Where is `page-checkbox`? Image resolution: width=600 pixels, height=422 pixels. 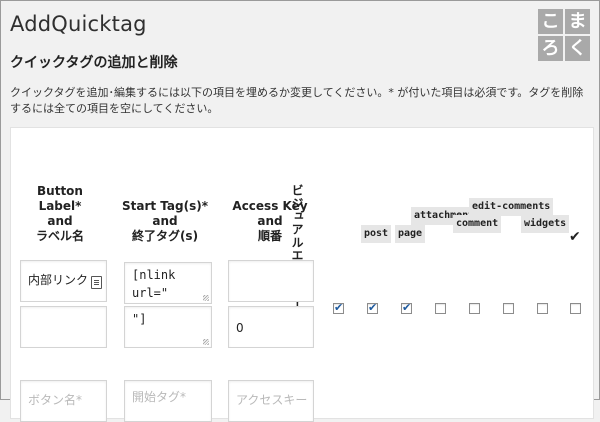 page-checkbox is located at coordinates (406, 307).